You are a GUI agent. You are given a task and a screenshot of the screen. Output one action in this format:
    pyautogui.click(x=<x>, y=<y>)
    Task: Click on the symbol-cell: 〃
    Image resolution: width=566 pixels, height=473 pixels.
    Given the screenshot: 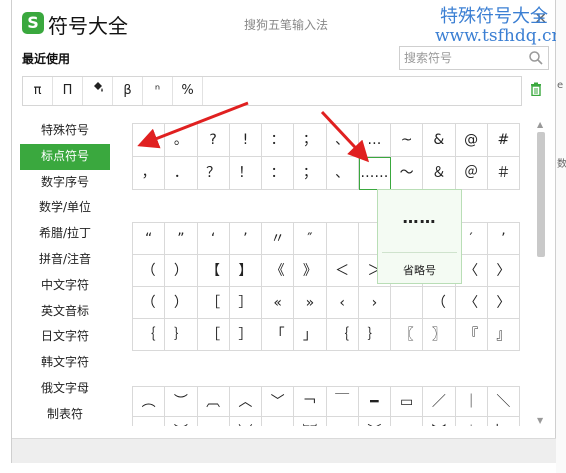 What is the action you would take?
    pyautogui.click(x=278, y=239)
    